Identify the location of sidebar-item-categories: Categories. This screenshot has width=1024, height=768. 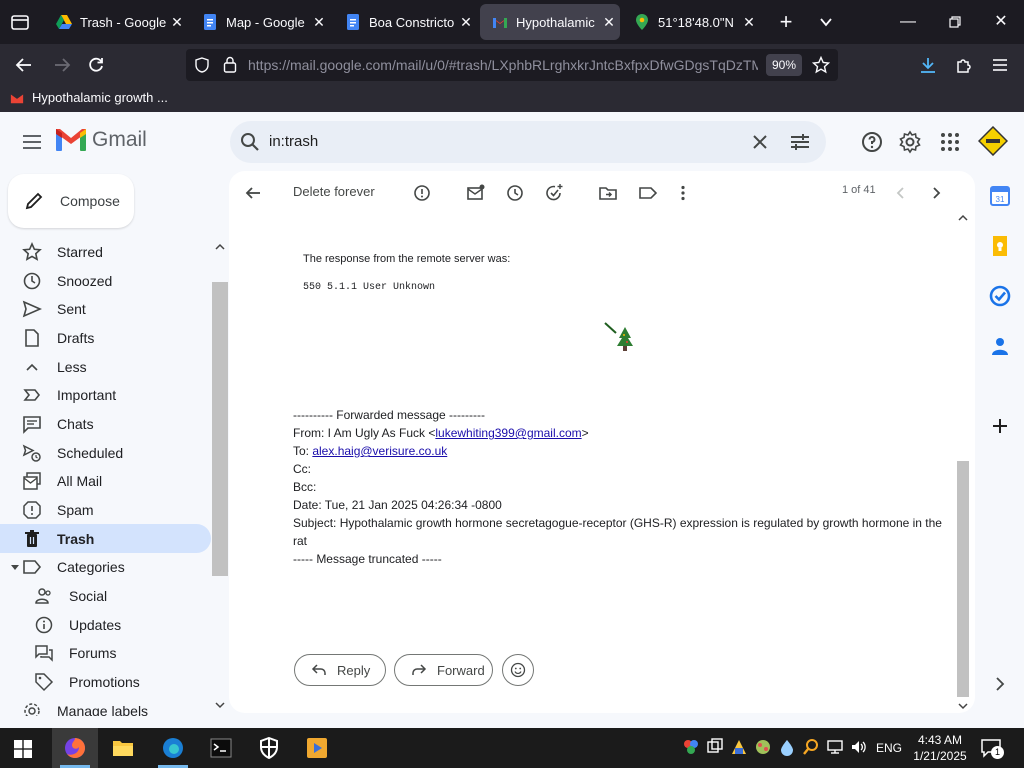
(105, 566).